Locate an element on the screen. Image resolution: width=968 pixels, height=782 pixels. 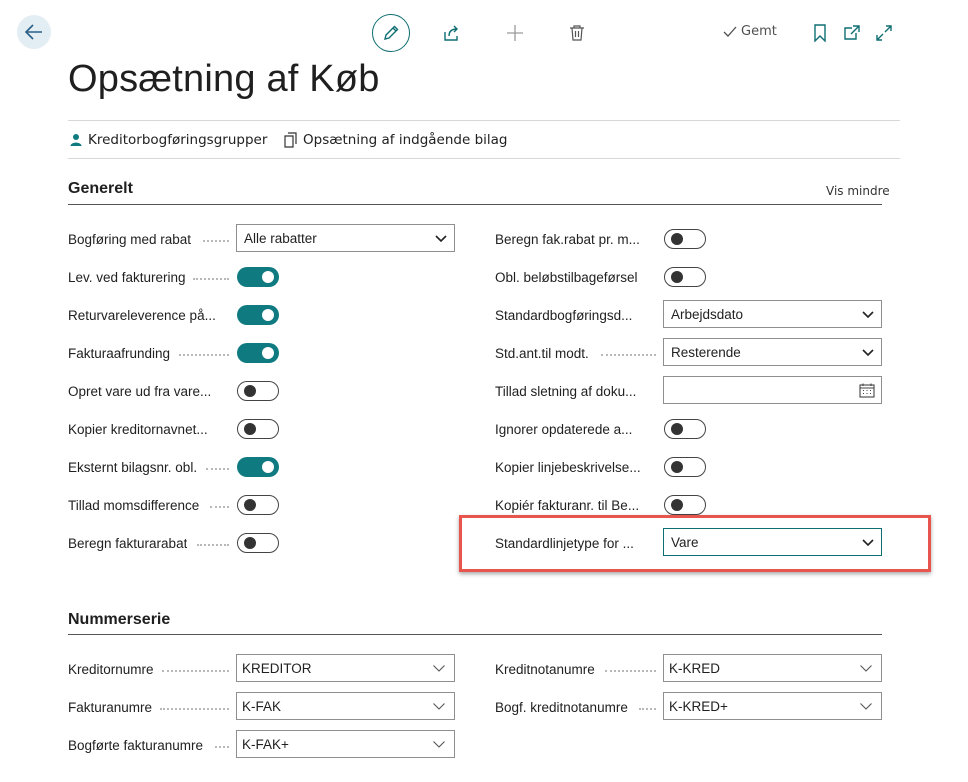
show-less-link: Vis mindre is located at coordinates (858, 191).